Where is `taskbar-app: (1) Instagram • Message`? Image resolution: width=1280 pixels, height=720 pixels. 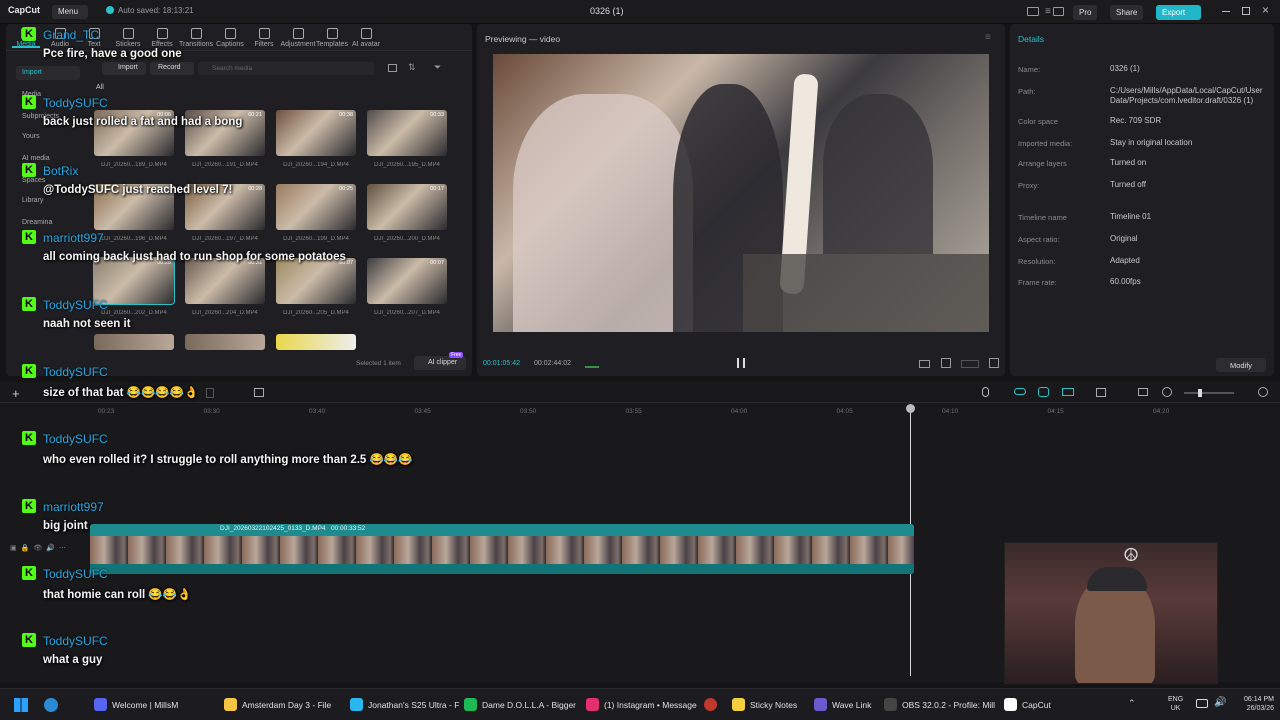 taskbar-app: (1) Instagram • Message is located at coordinates (641, 705).